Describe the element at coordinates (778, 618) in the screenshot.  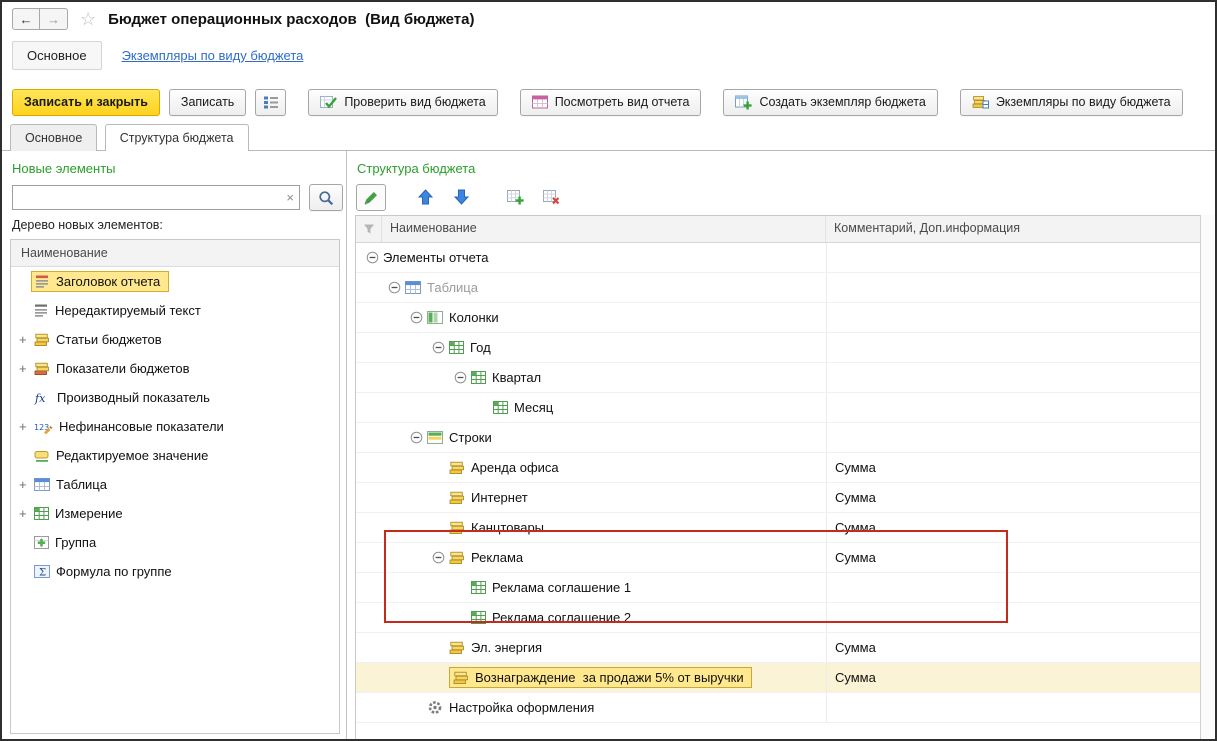
I see `tree-row: Реклама соглашение 2` at that location.